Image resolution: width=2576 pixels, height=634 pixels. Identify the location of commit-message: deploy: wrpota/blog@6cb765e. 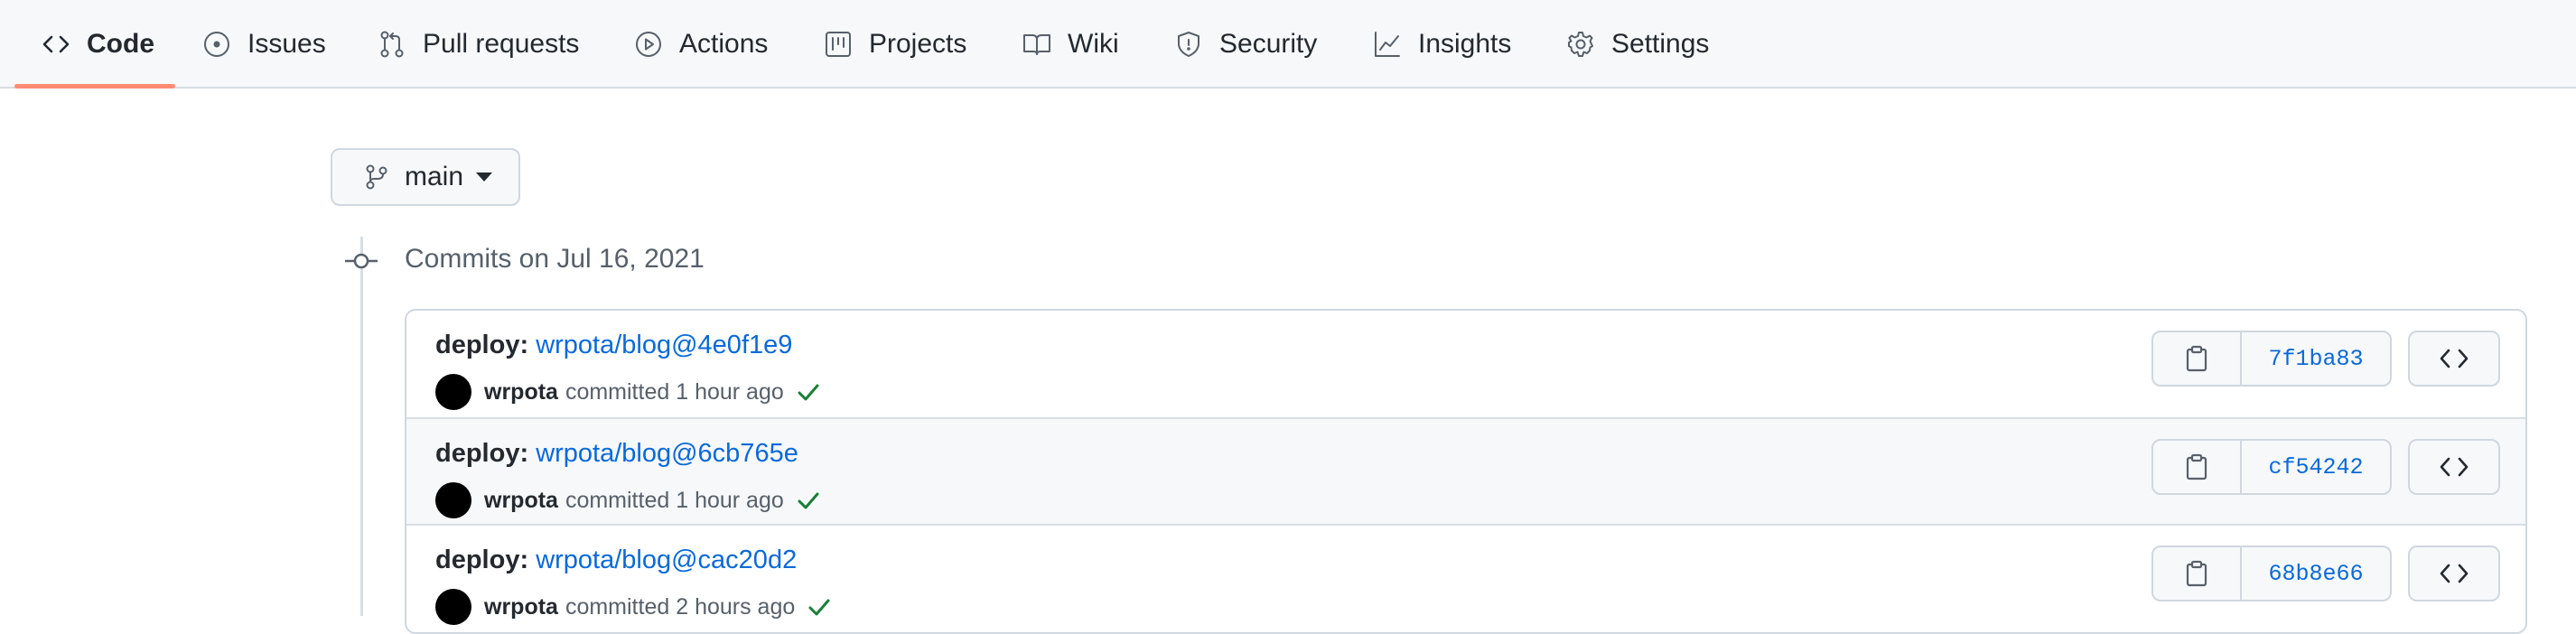
(616, 454).